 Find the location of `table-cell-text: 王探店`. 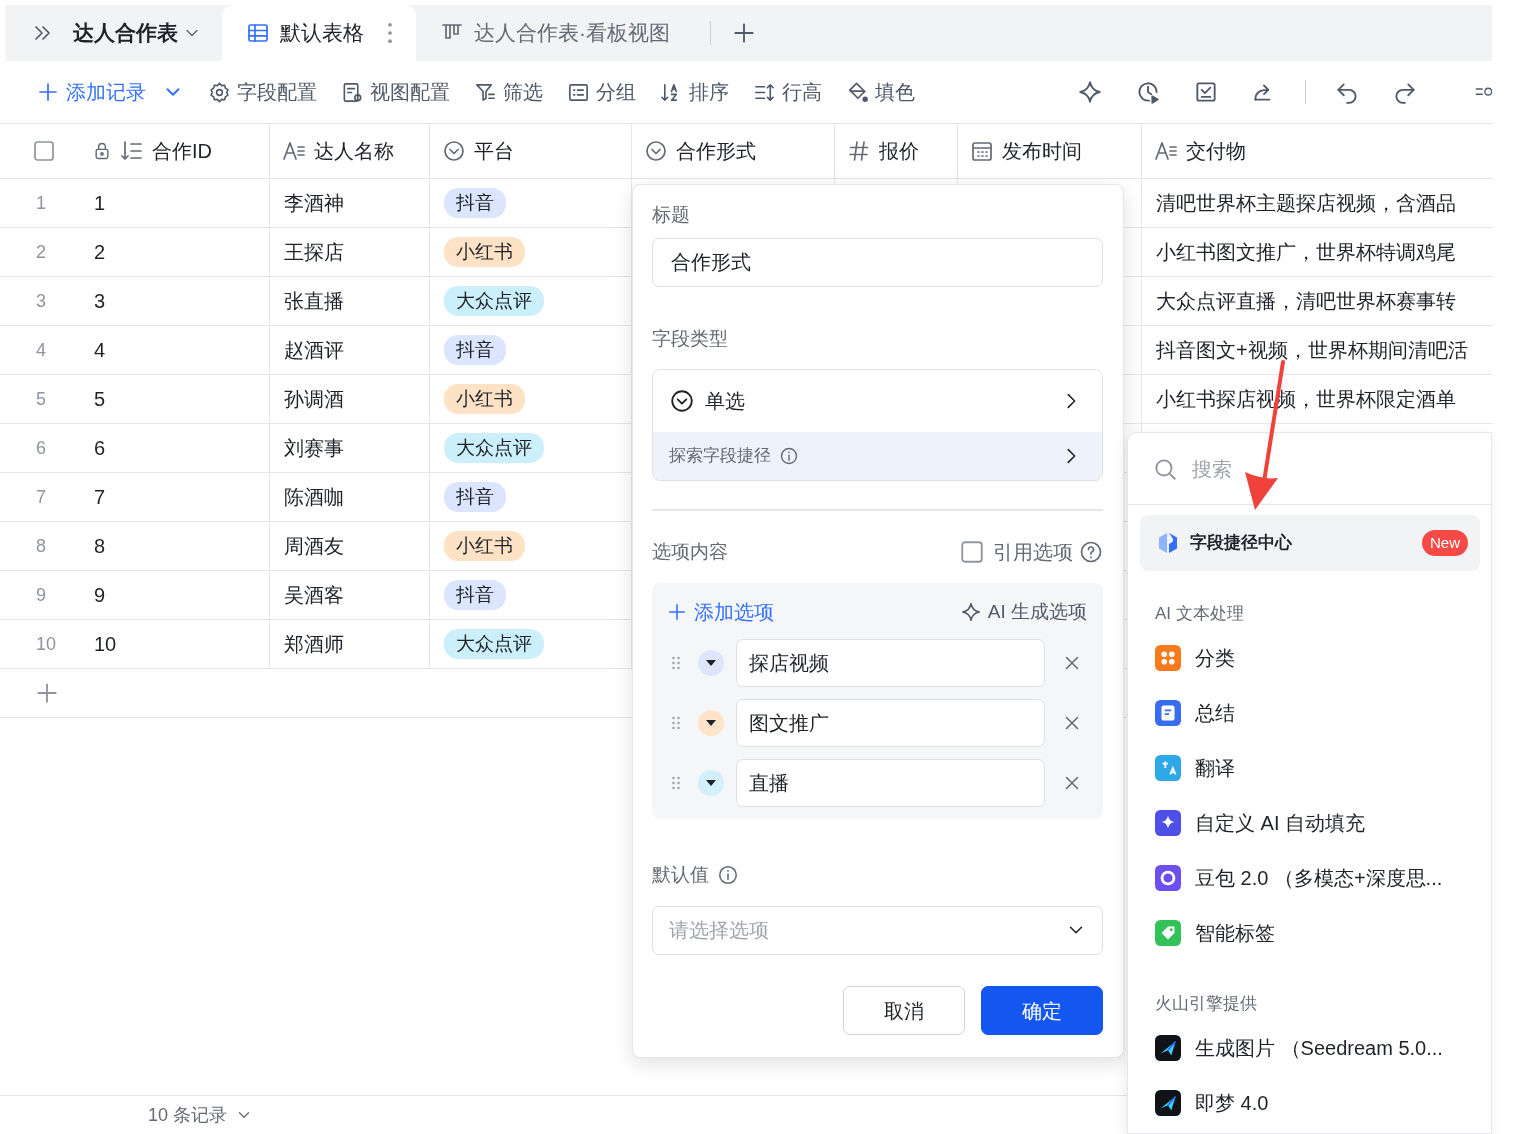

table-cell-text: 王探店 is located at coordinates (314, 252).